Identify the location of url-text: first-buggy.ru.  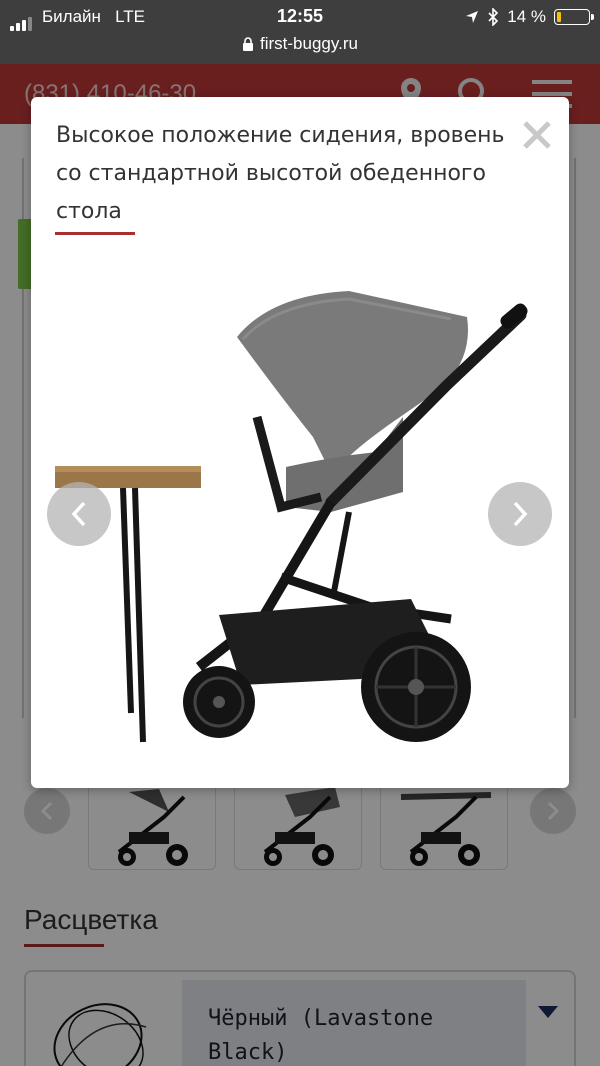
(309, 43).